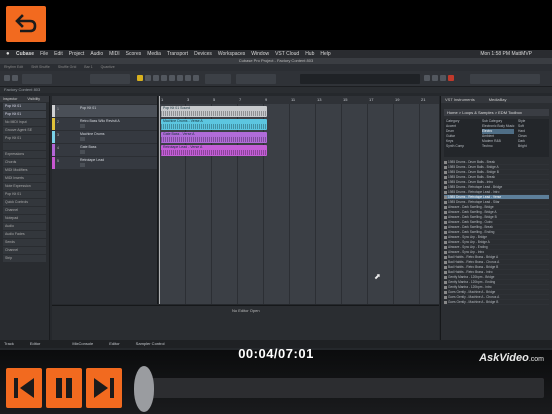  I want to click on snap-group, so click(218, 79).